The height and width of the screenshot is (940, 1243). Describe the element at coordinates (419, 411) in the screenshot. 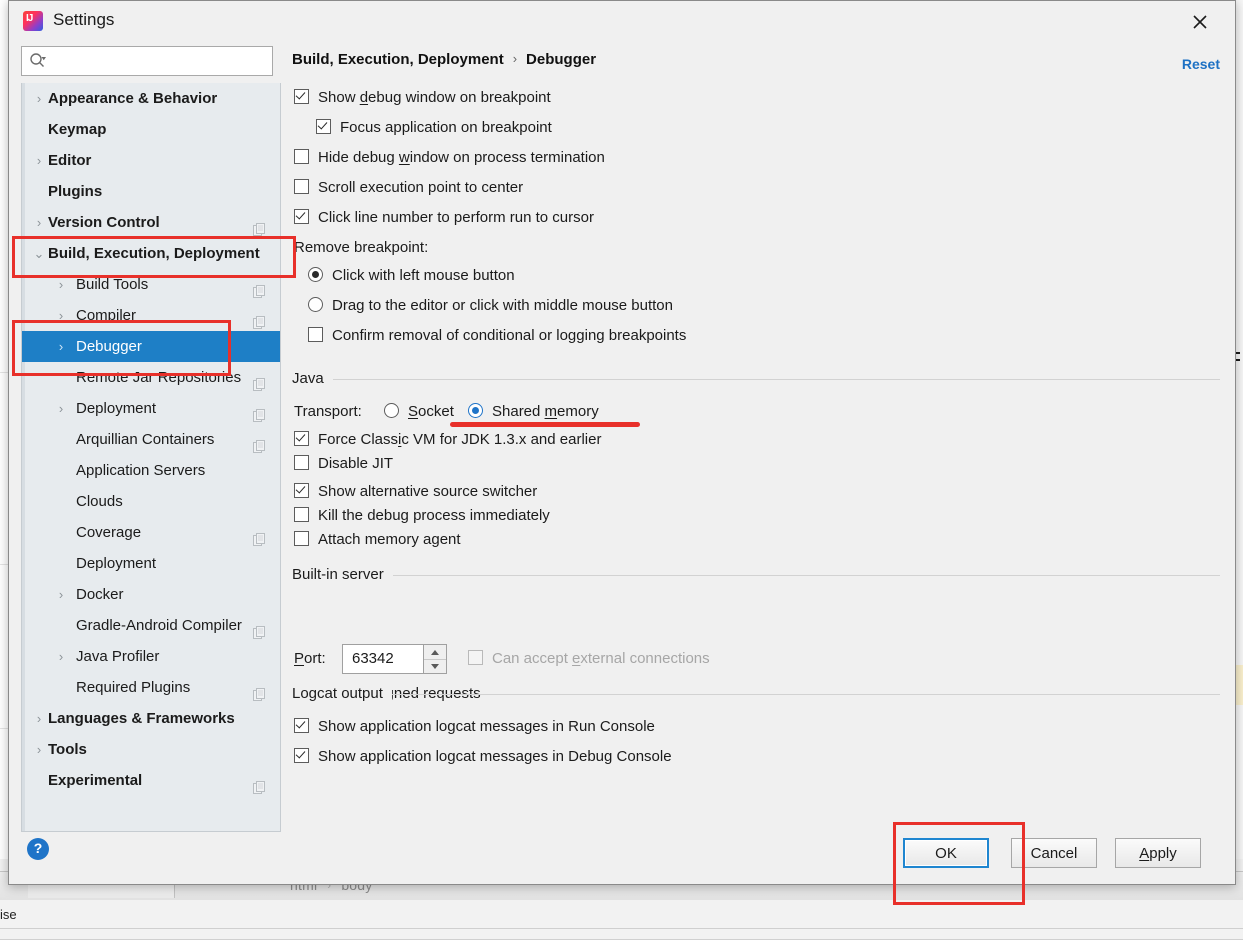

I see `radio-transport-socket: Socket` at that location.